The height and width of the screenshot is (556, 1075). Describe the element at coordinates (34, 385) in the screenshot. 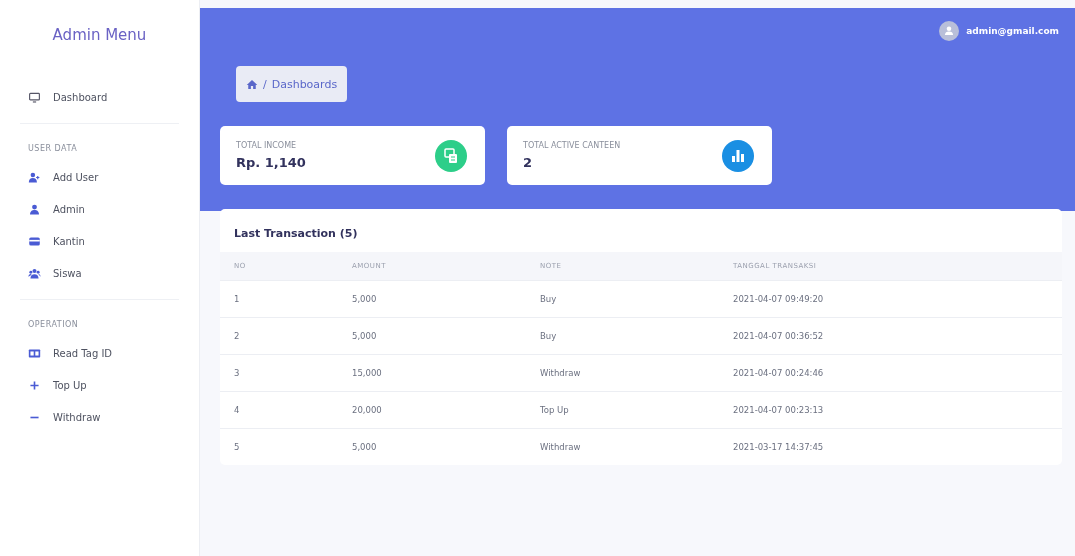

I see `plus-icon` at that location.